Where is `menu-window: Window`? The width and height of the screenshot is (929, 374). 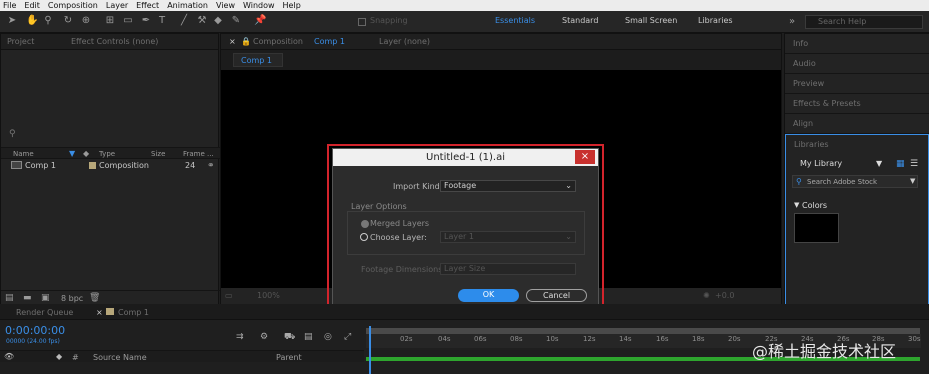 menu-window: Window is located at coordinates (259, 5).